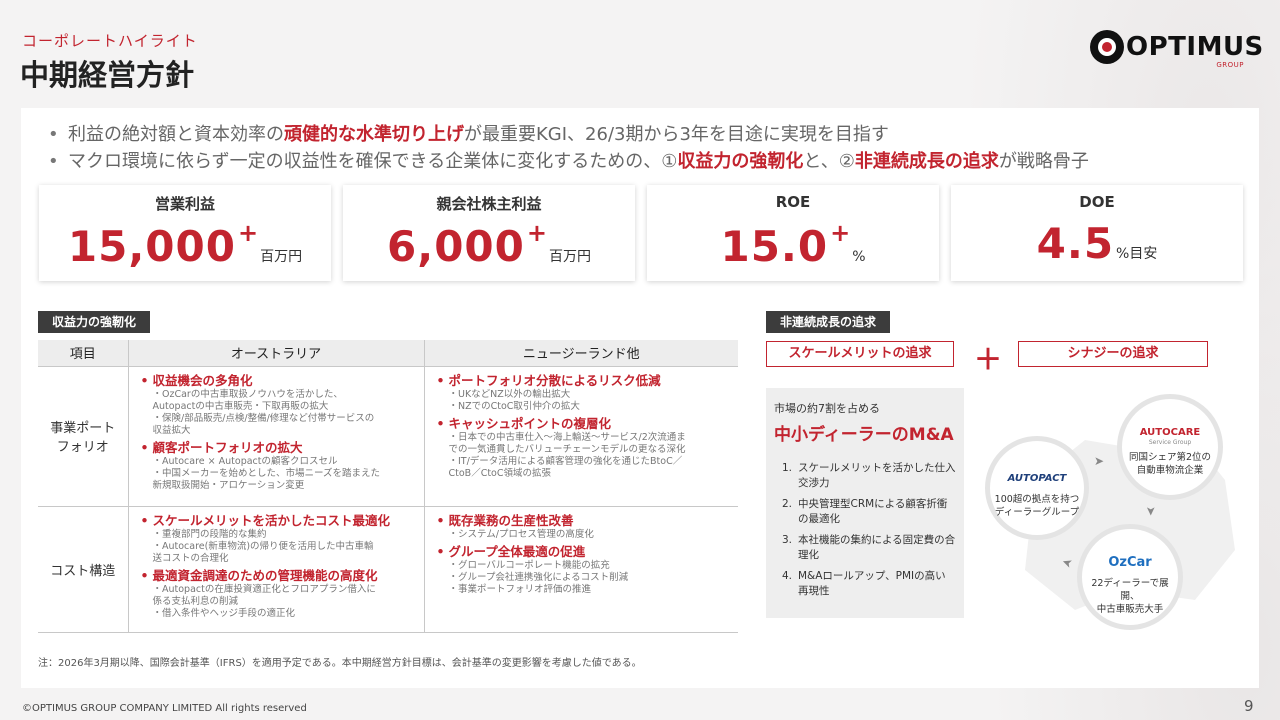  Describe the element at coordinates (456, 246) in the screenshot. I see `kpi-value: 6,000` at that location.